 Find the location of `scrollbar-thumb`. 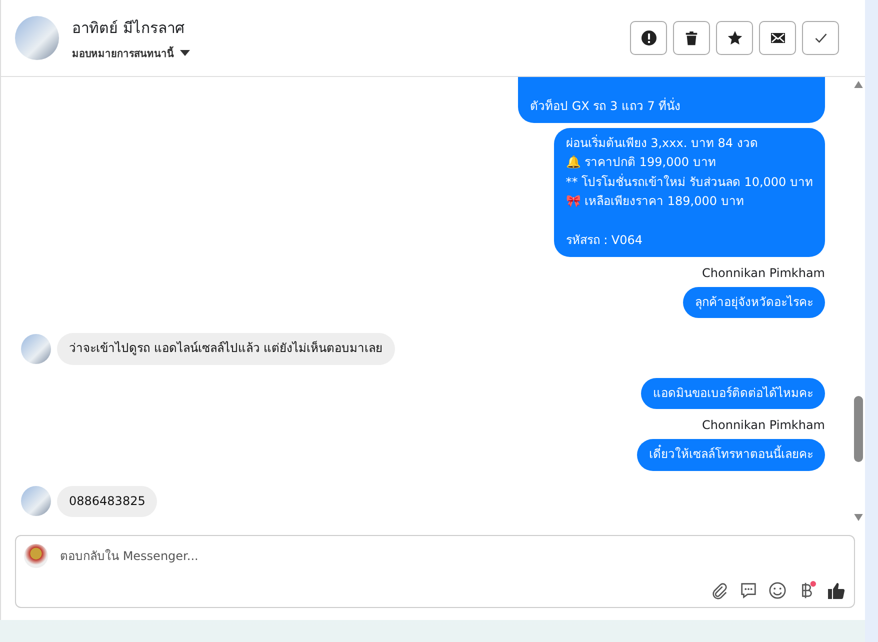

scrollbar-thumb is located at coordinates (858, 429).